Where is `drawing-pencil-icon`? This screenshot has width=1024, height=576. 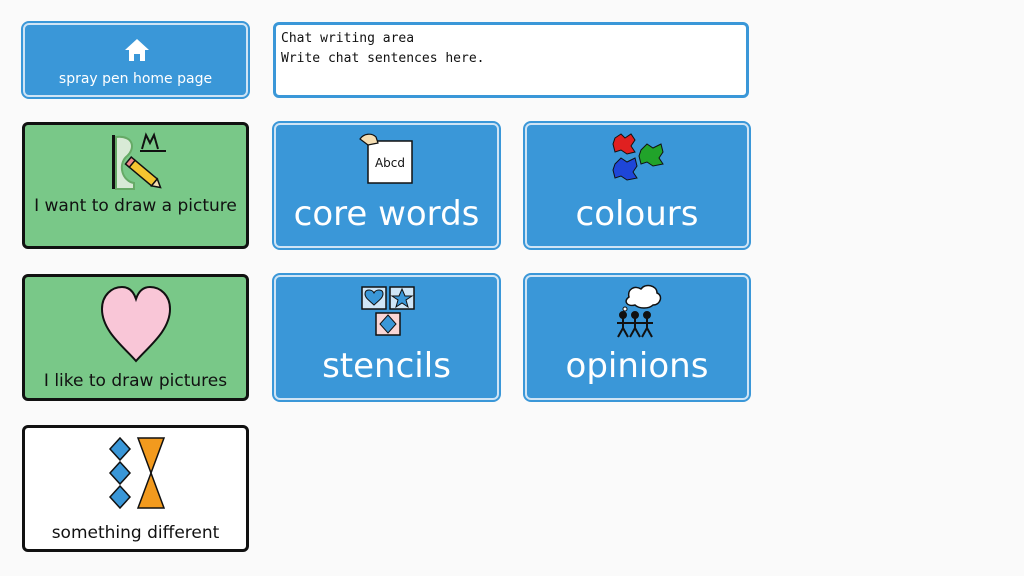
drawing-pencil-icon is located at coordinates (139, 161).